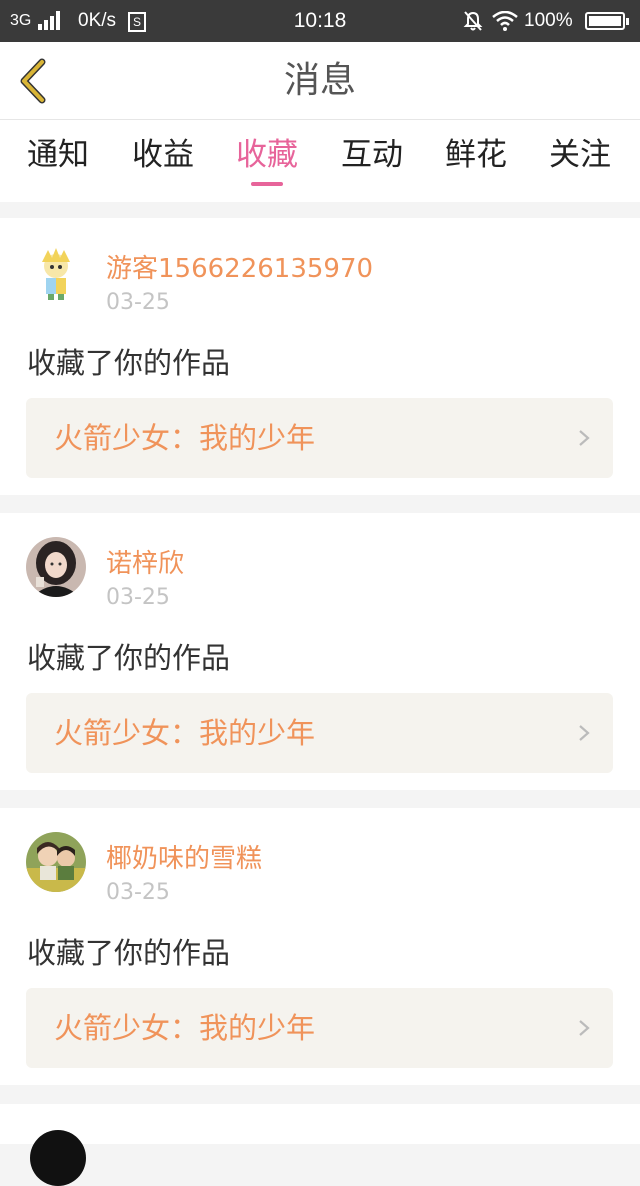  What do you see at coordinates (320, 1145) in the screenshot?
I see `message-card-partial` at bounding box center [320, 1145].